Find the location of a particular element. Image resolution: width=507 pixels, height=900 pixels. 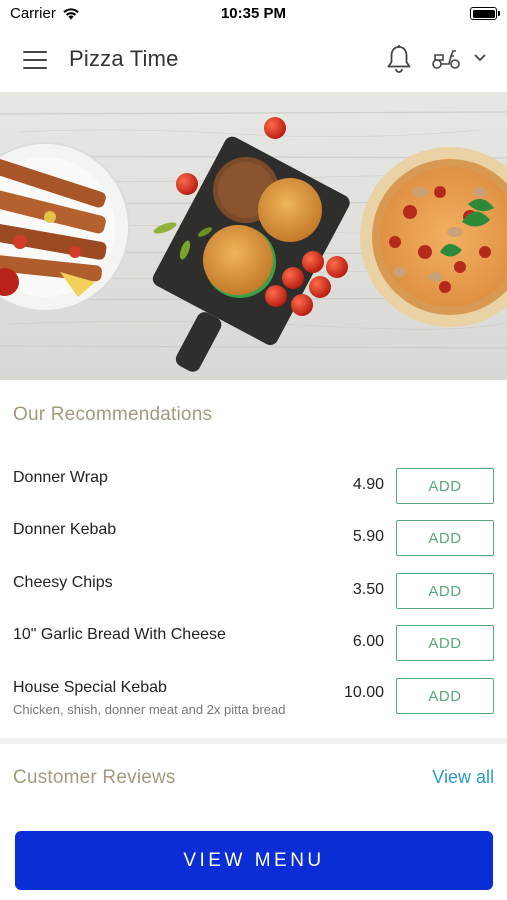

item-price: 3.50 is located at coordinates (368, 589).